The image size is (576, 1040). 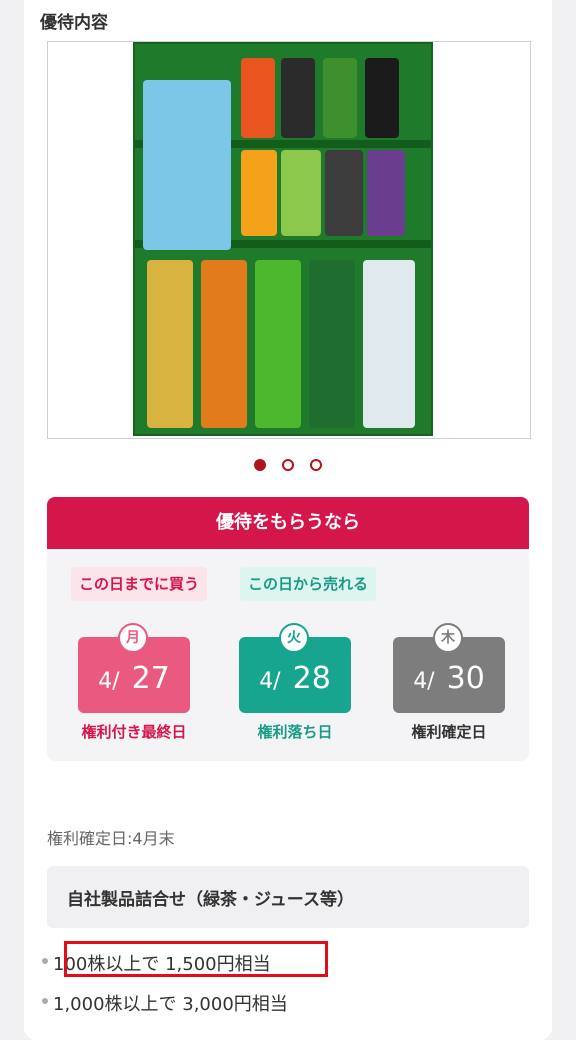 What do you see at coordinates (288, 523) in the screenshot?
I see `panel-header: 優待をもらうなら` at bounding box center [288, 523].